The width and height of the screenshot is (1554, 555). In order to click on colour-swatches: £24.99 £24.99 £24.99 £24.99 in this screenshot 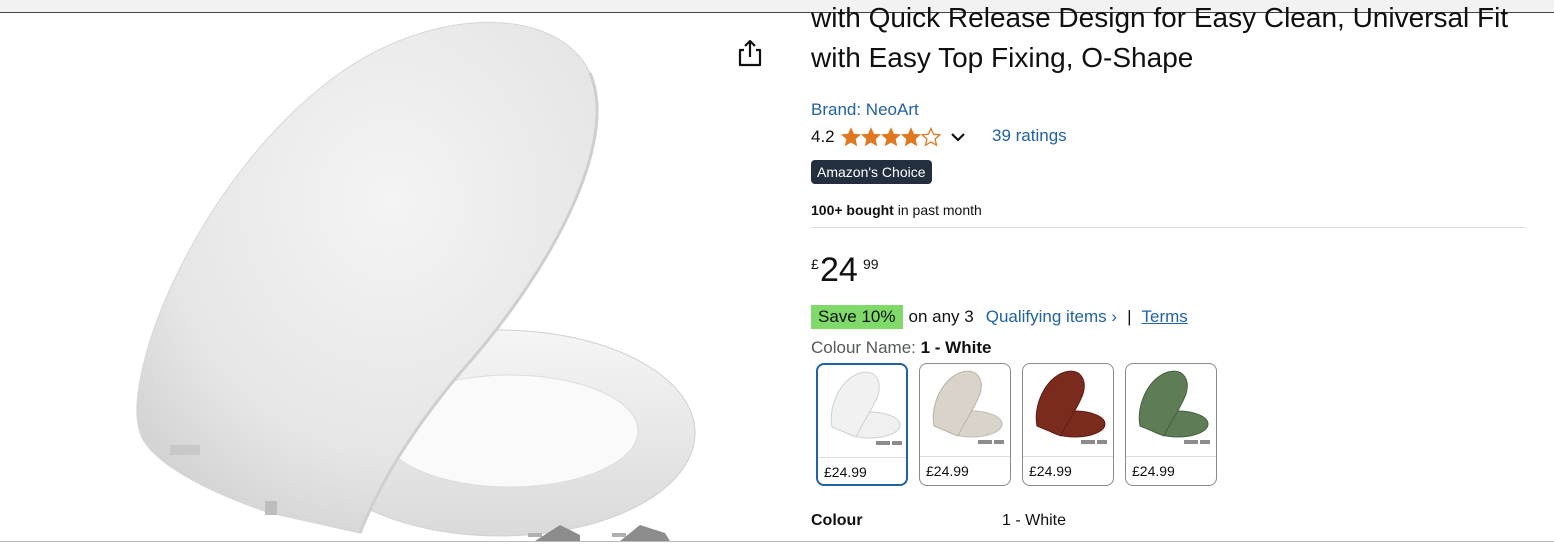, I will do `click(1022, 424)`.